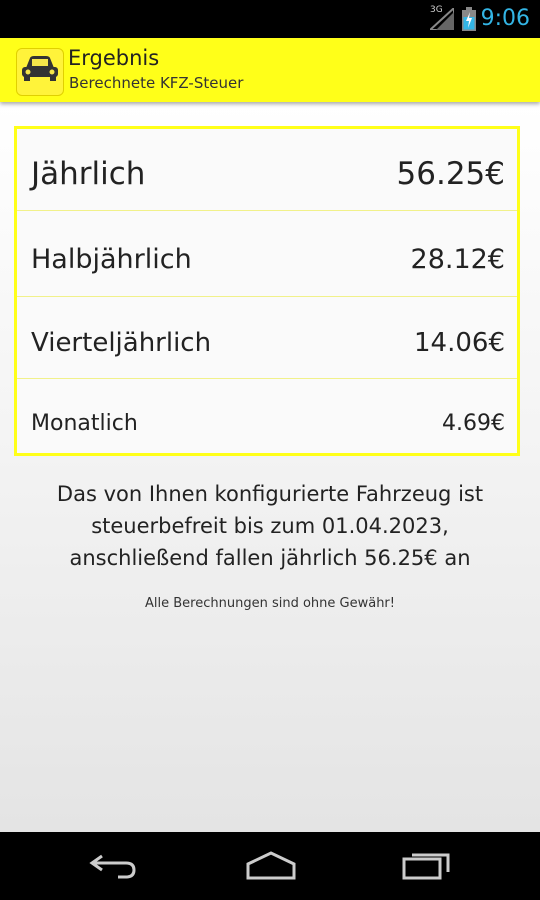 Image resolution: width=540 pixels, height=900 pixels. What do you see at coordinates (427, 865) in the screenshot?
I see `recent-apps-icon` at bounding box center [427, 865].